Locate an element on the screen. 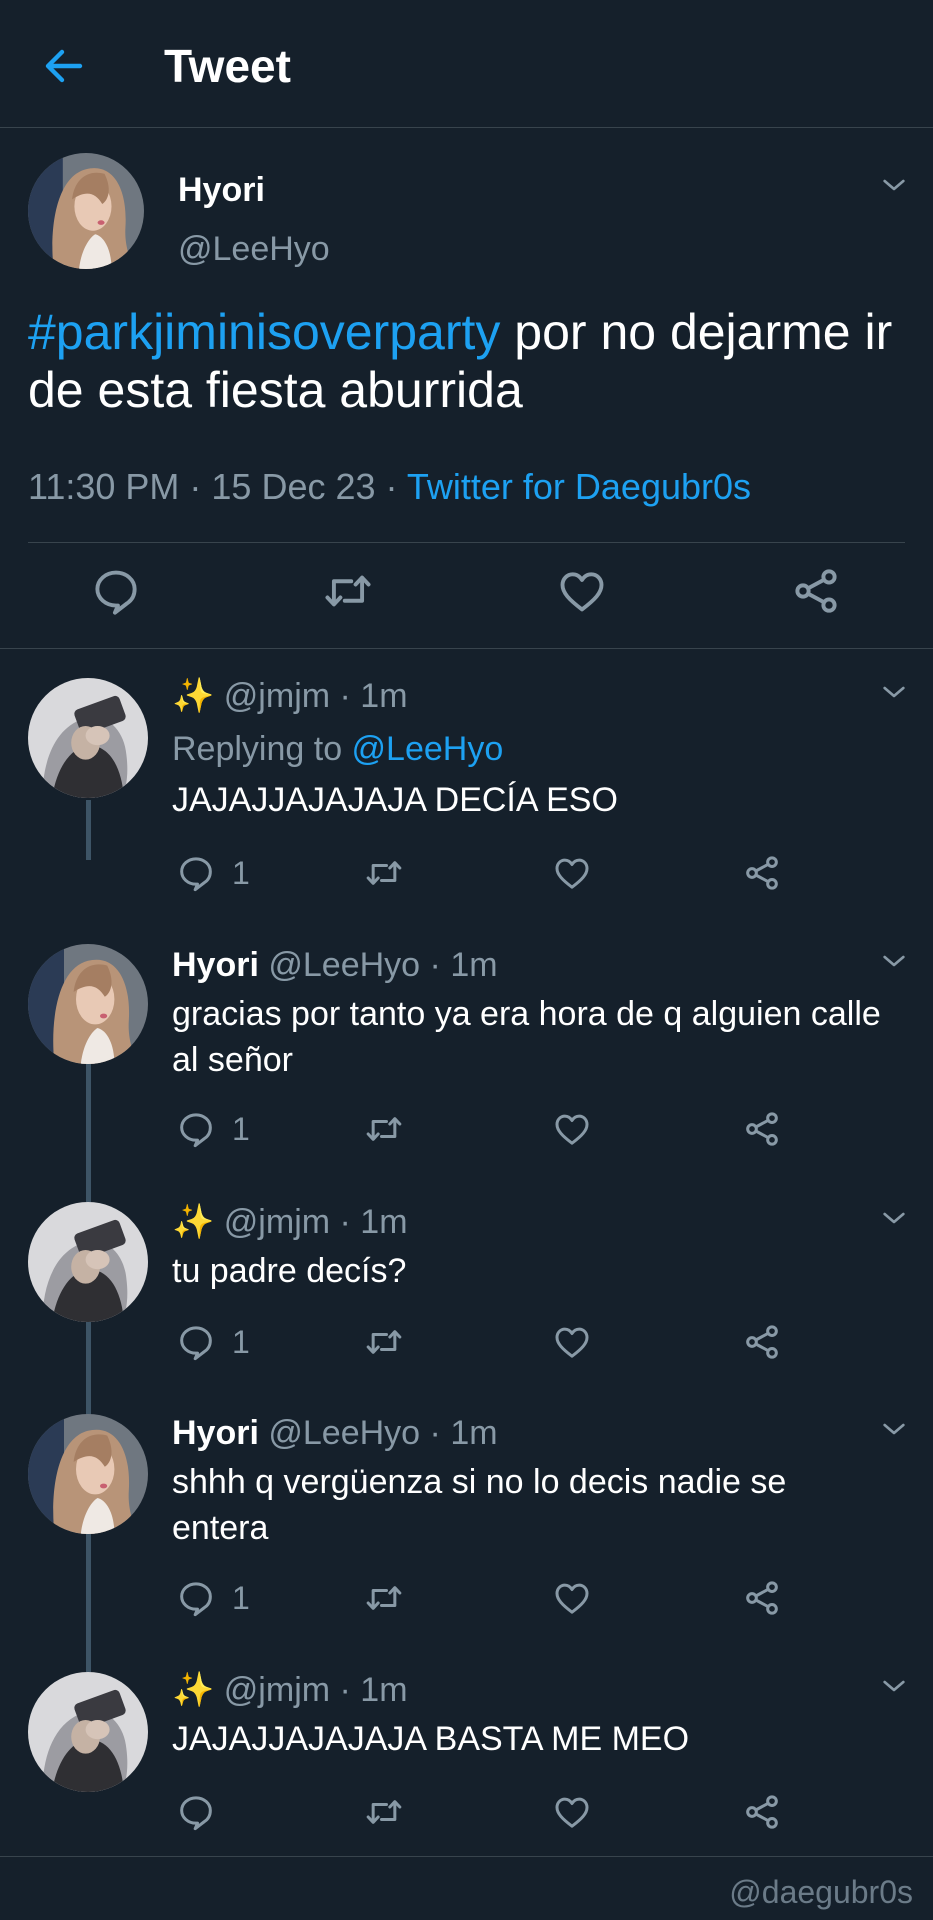 Image resolution: width=933 pixels, height=1920 pixels. reply-tweet: ✨ @jmjm · 1m tu padre decís? 1 is located at coordinates (466, 1277).